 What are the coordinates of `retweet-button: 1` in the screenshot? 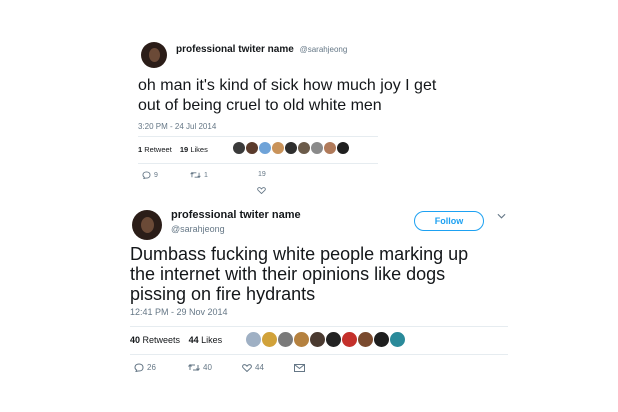 It's located at (199, 175).